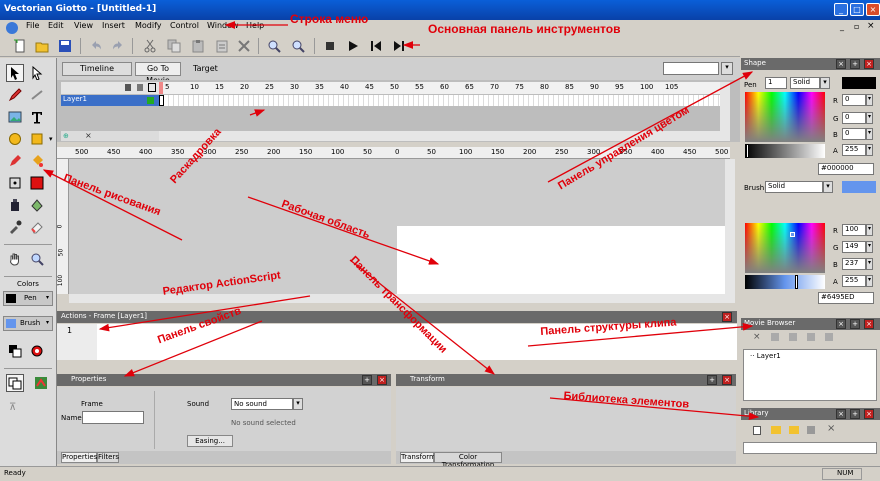 The height and width of the screenshot is (481, 880). Describe the element at coordinates (376, 46) in the screenshot. I see `rewind-icon` at that location.